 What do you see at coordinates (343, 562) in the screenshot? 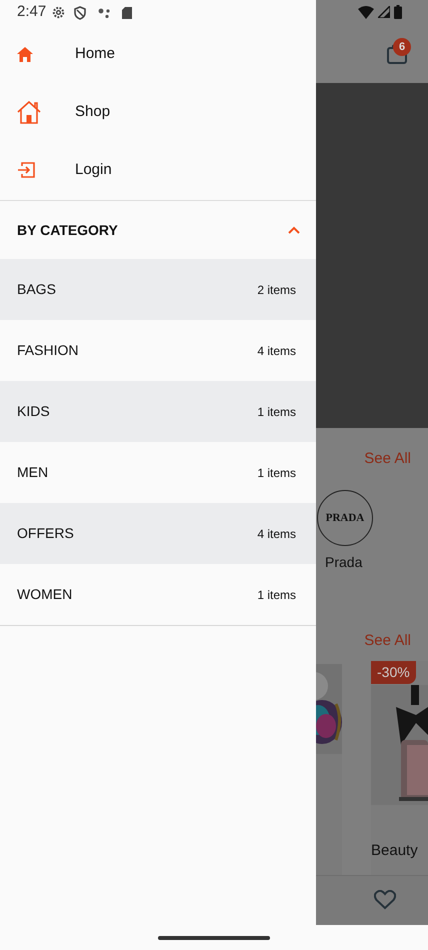
I see `brand-name: Prada` at bounding box center [343, 562].